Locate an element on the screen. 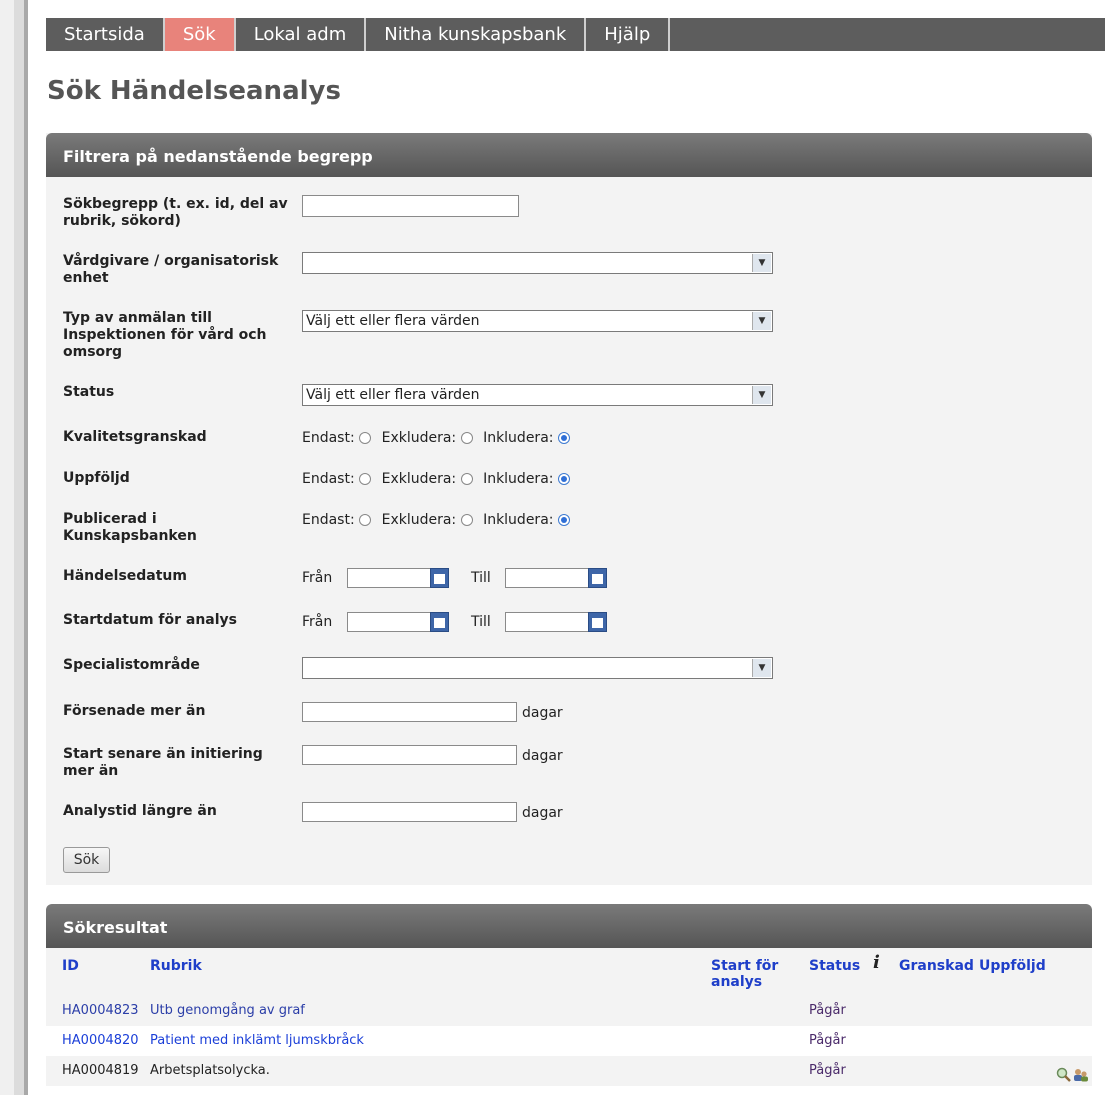 The height and width of the screenshot is (1095, 1105). published-include-label: Inkludera: is located at coordinates (518, 520).